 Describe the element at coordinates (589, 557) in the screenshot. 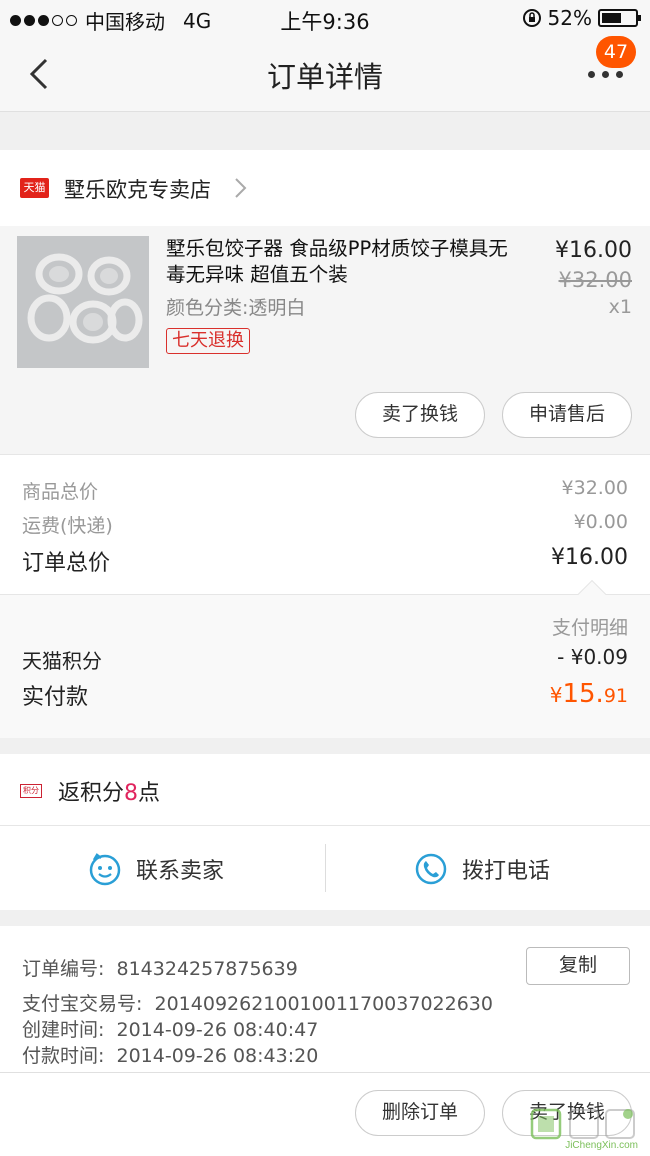

I see `order-total-value: ¥16.00` at that location.